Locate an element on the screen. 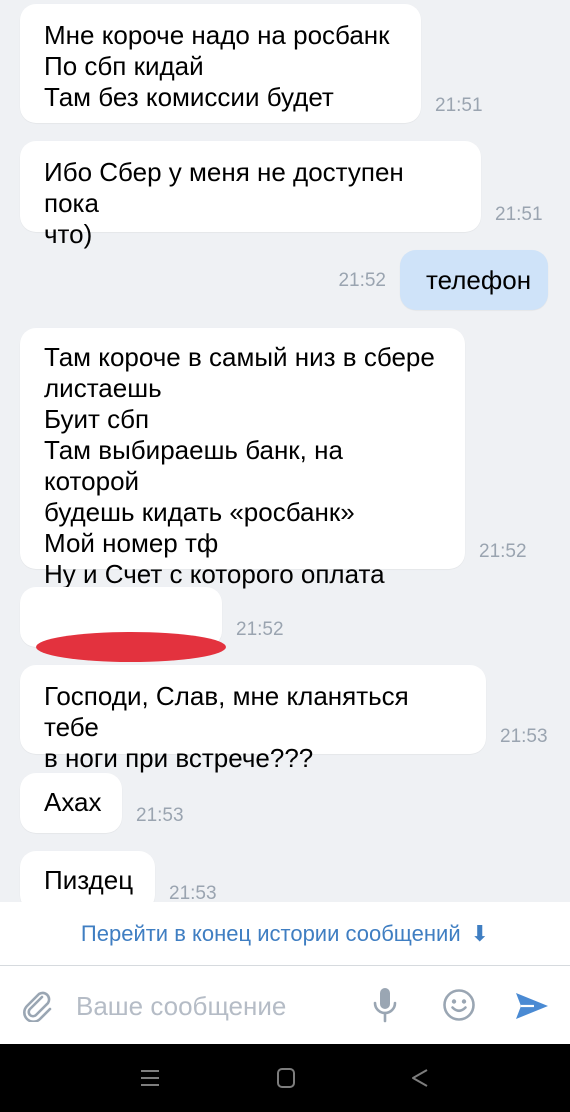 The image size is (570, 1112). jump-to-end-button: Перейти в конец истории сообщений ⬇ is located at coordinates (285, 934).